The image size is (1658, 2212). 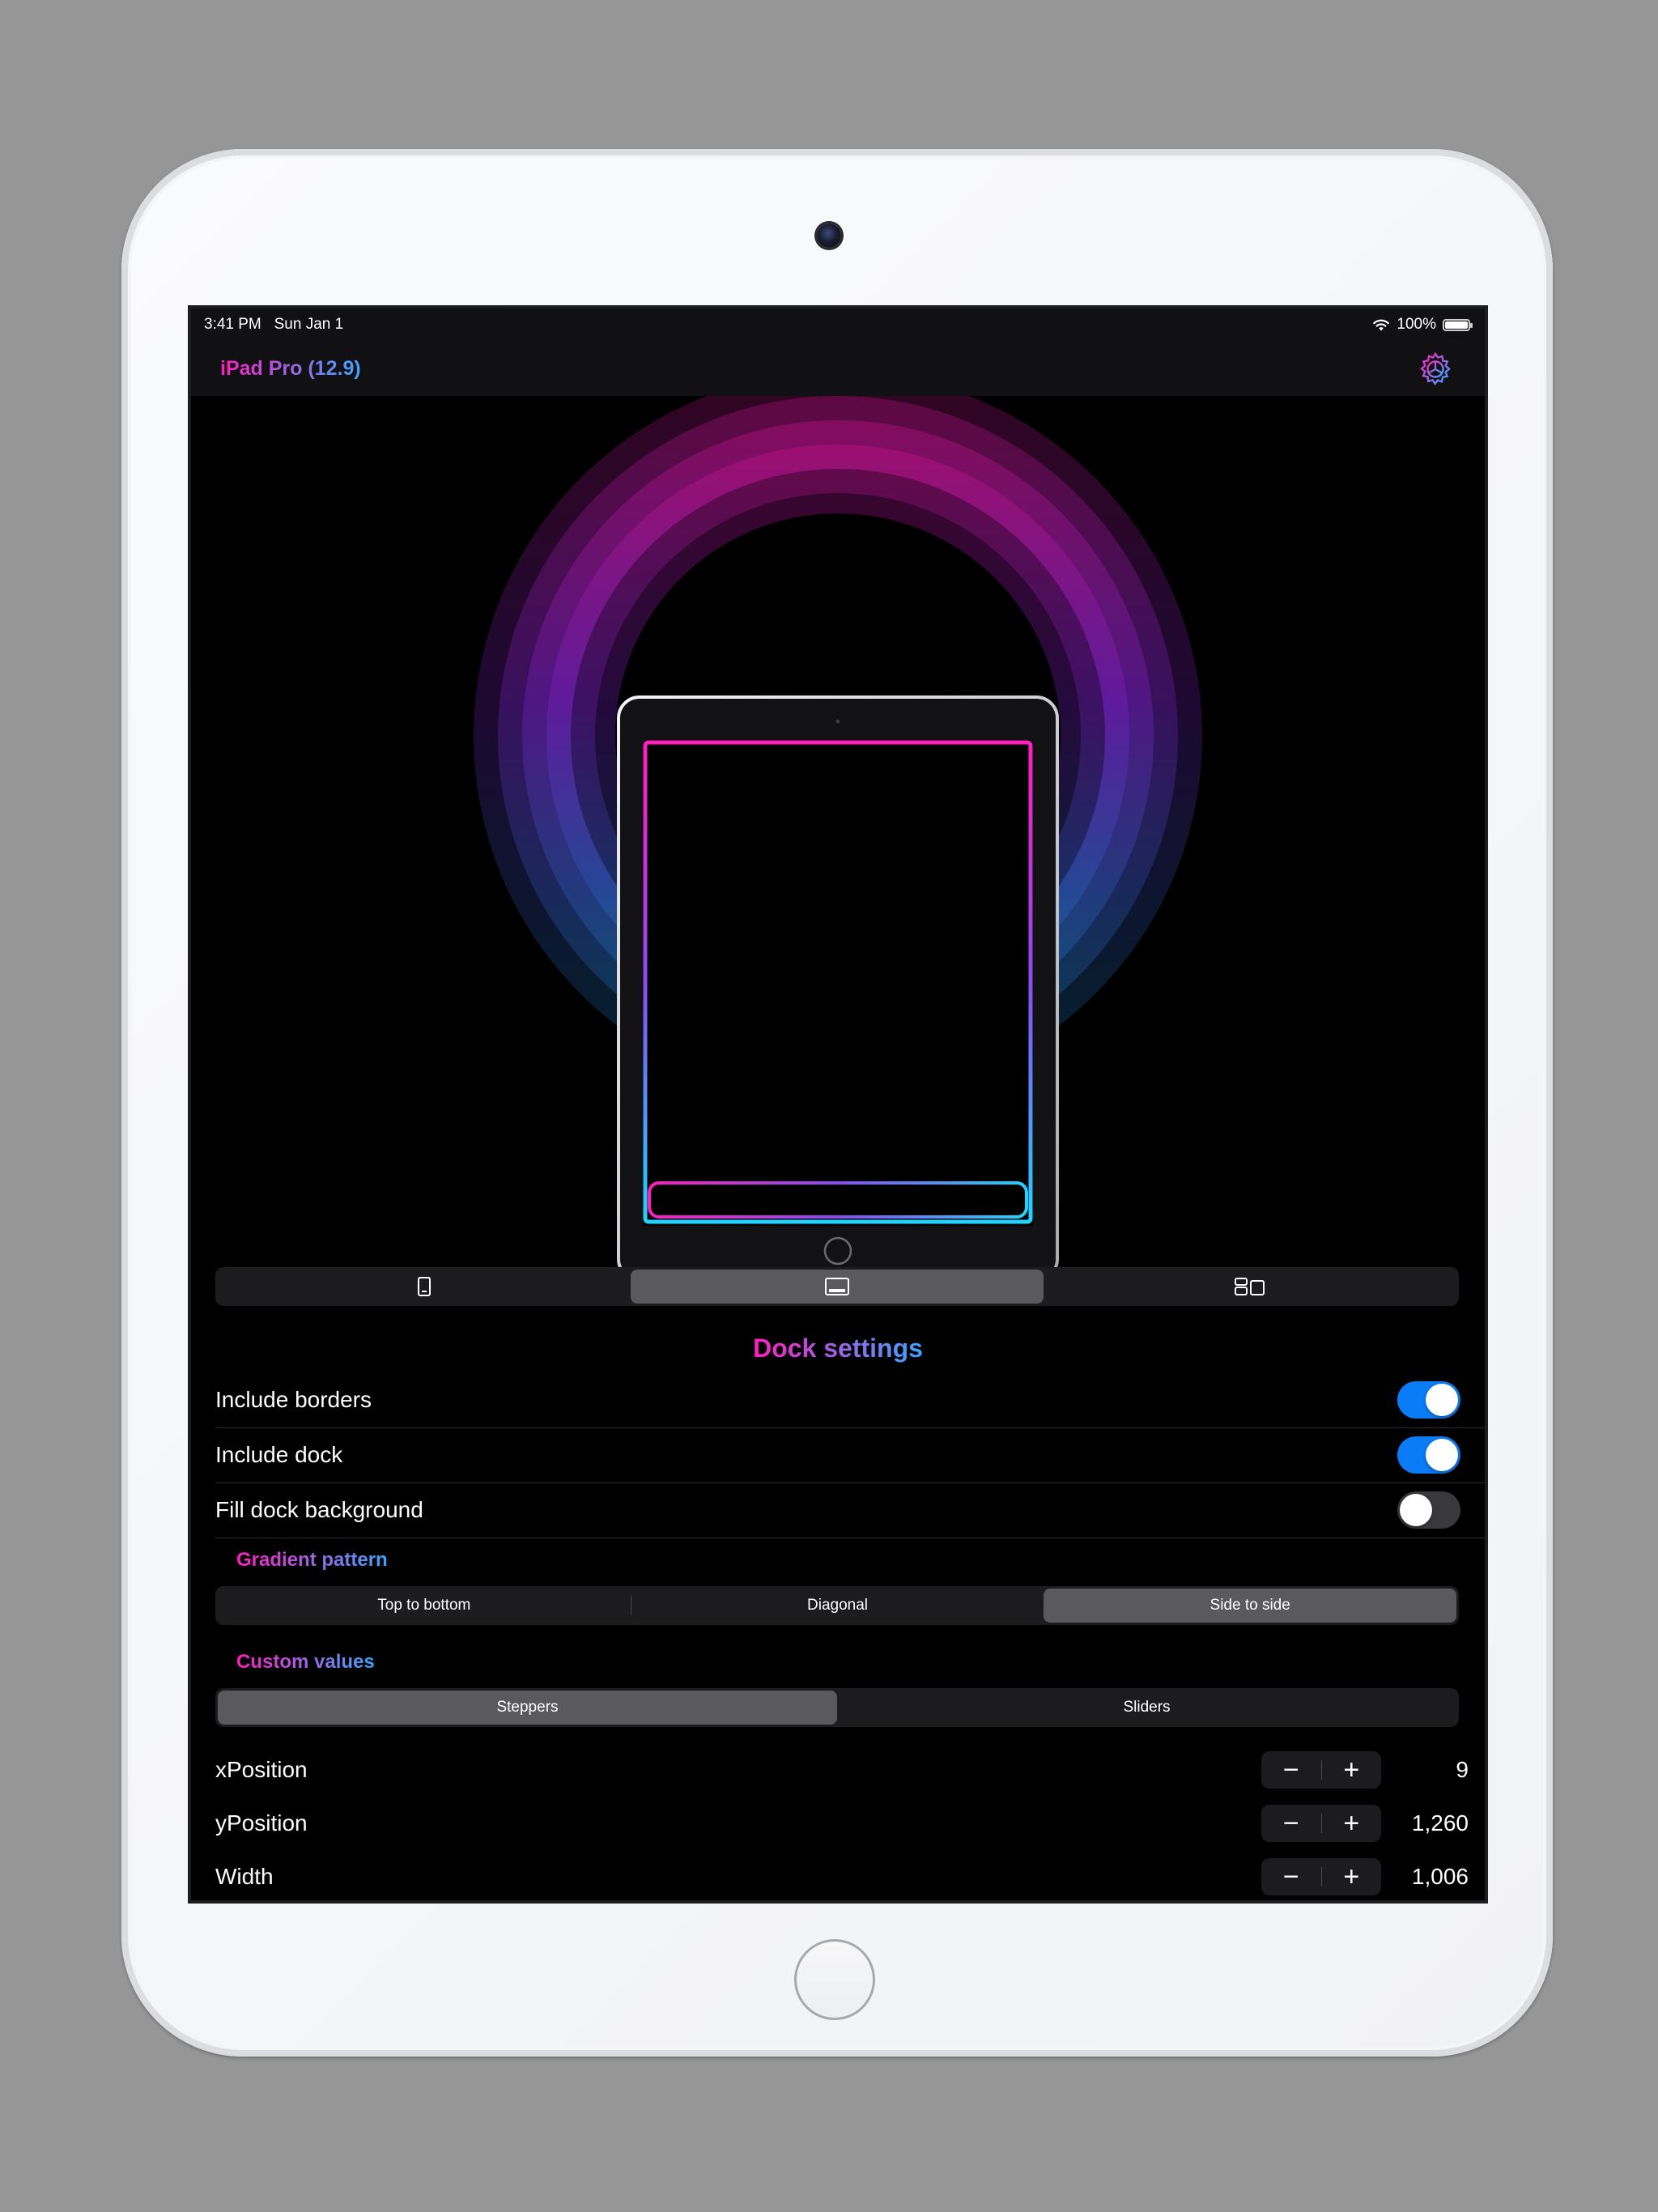 What do you see at coordinates (837, 1455) in the screenshot?
I see `row-include-dock: Include dock` at bounding box center [837, 1455].